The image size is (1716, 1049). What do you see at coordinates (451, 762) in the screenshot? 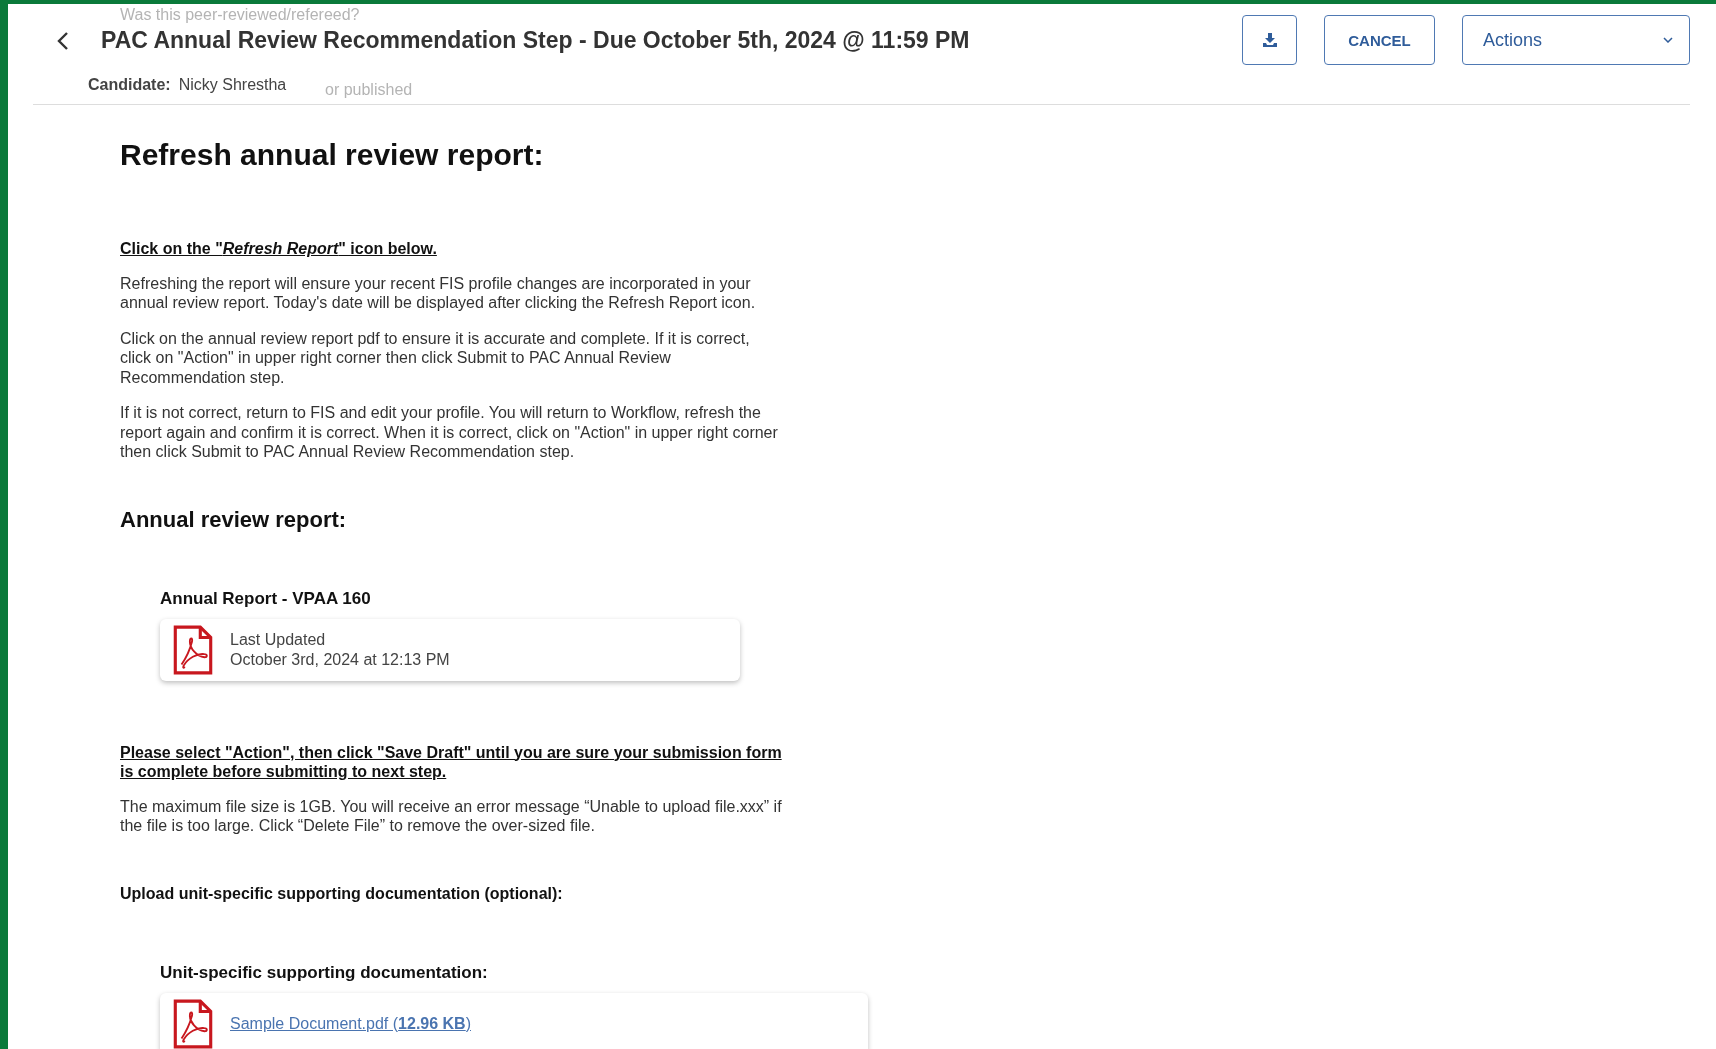
I see `instruction-text: Please select "Action", then click "Save Draft" until you are sure your submission form is complete before submitting to next step.` at bounding box center [451, 762].